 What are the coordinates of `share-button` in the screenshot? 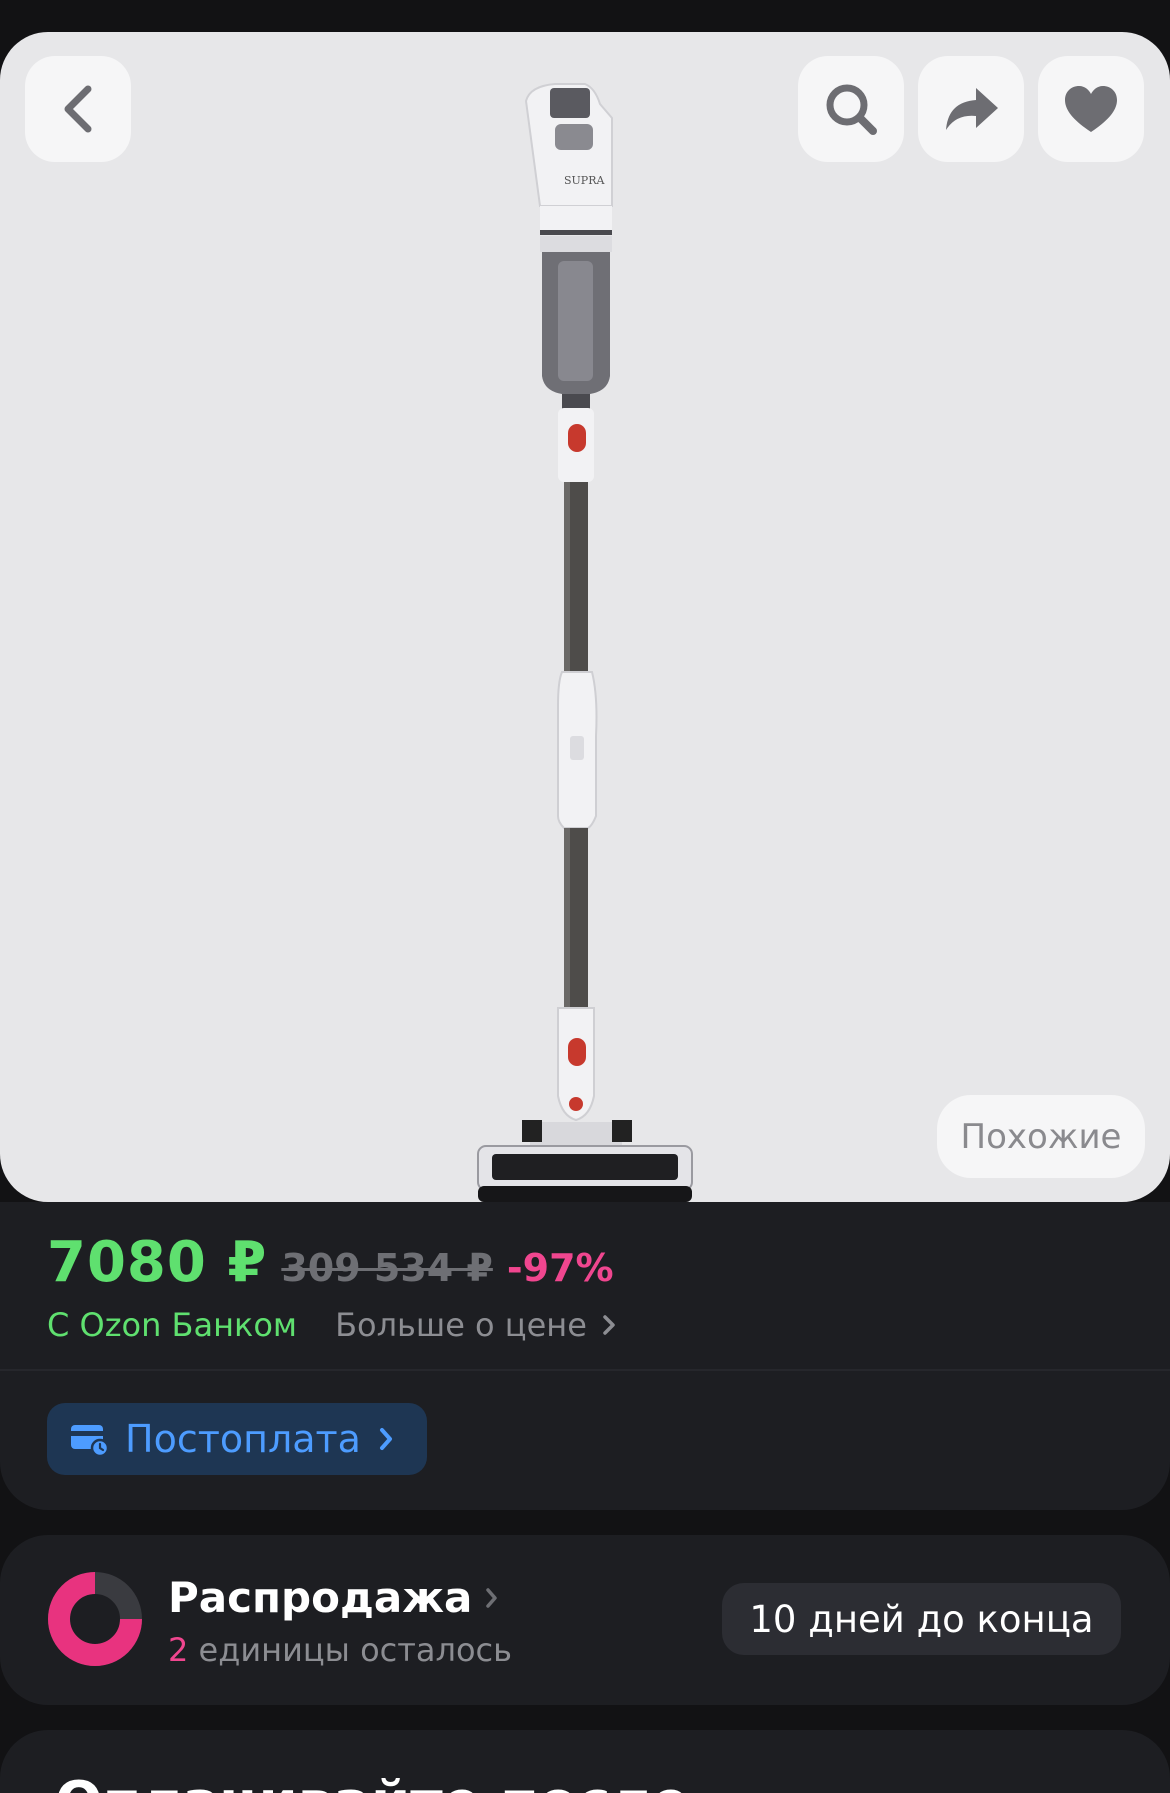 It's located at (971, 109).